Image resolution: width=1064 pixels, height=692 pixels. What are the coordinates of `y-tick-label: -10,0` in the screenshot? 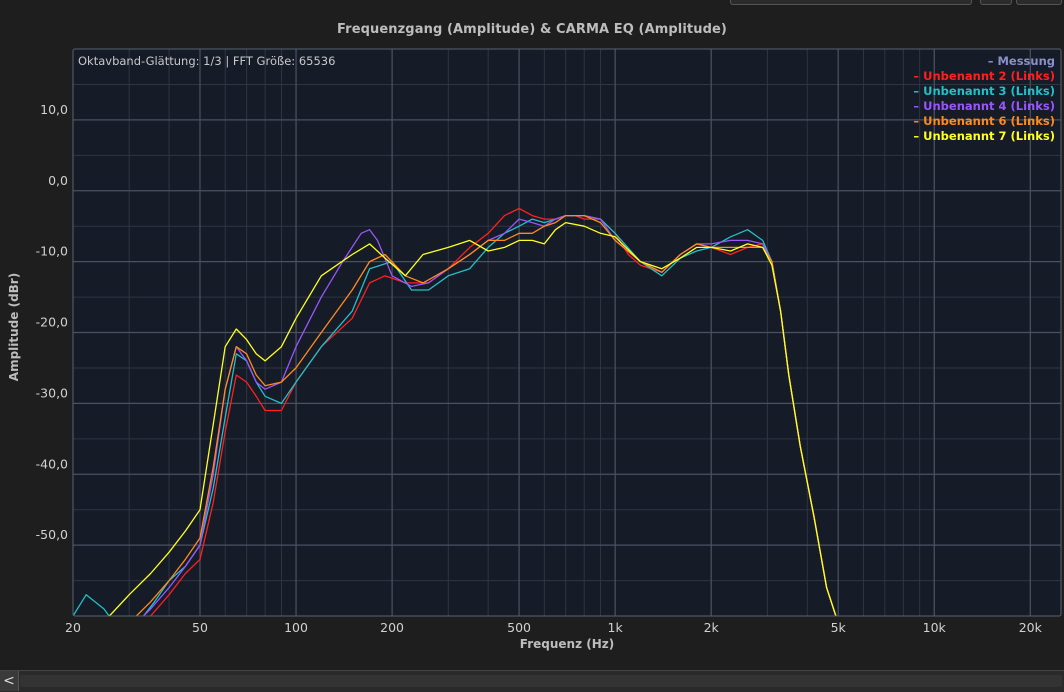 It's located at (52, 251).